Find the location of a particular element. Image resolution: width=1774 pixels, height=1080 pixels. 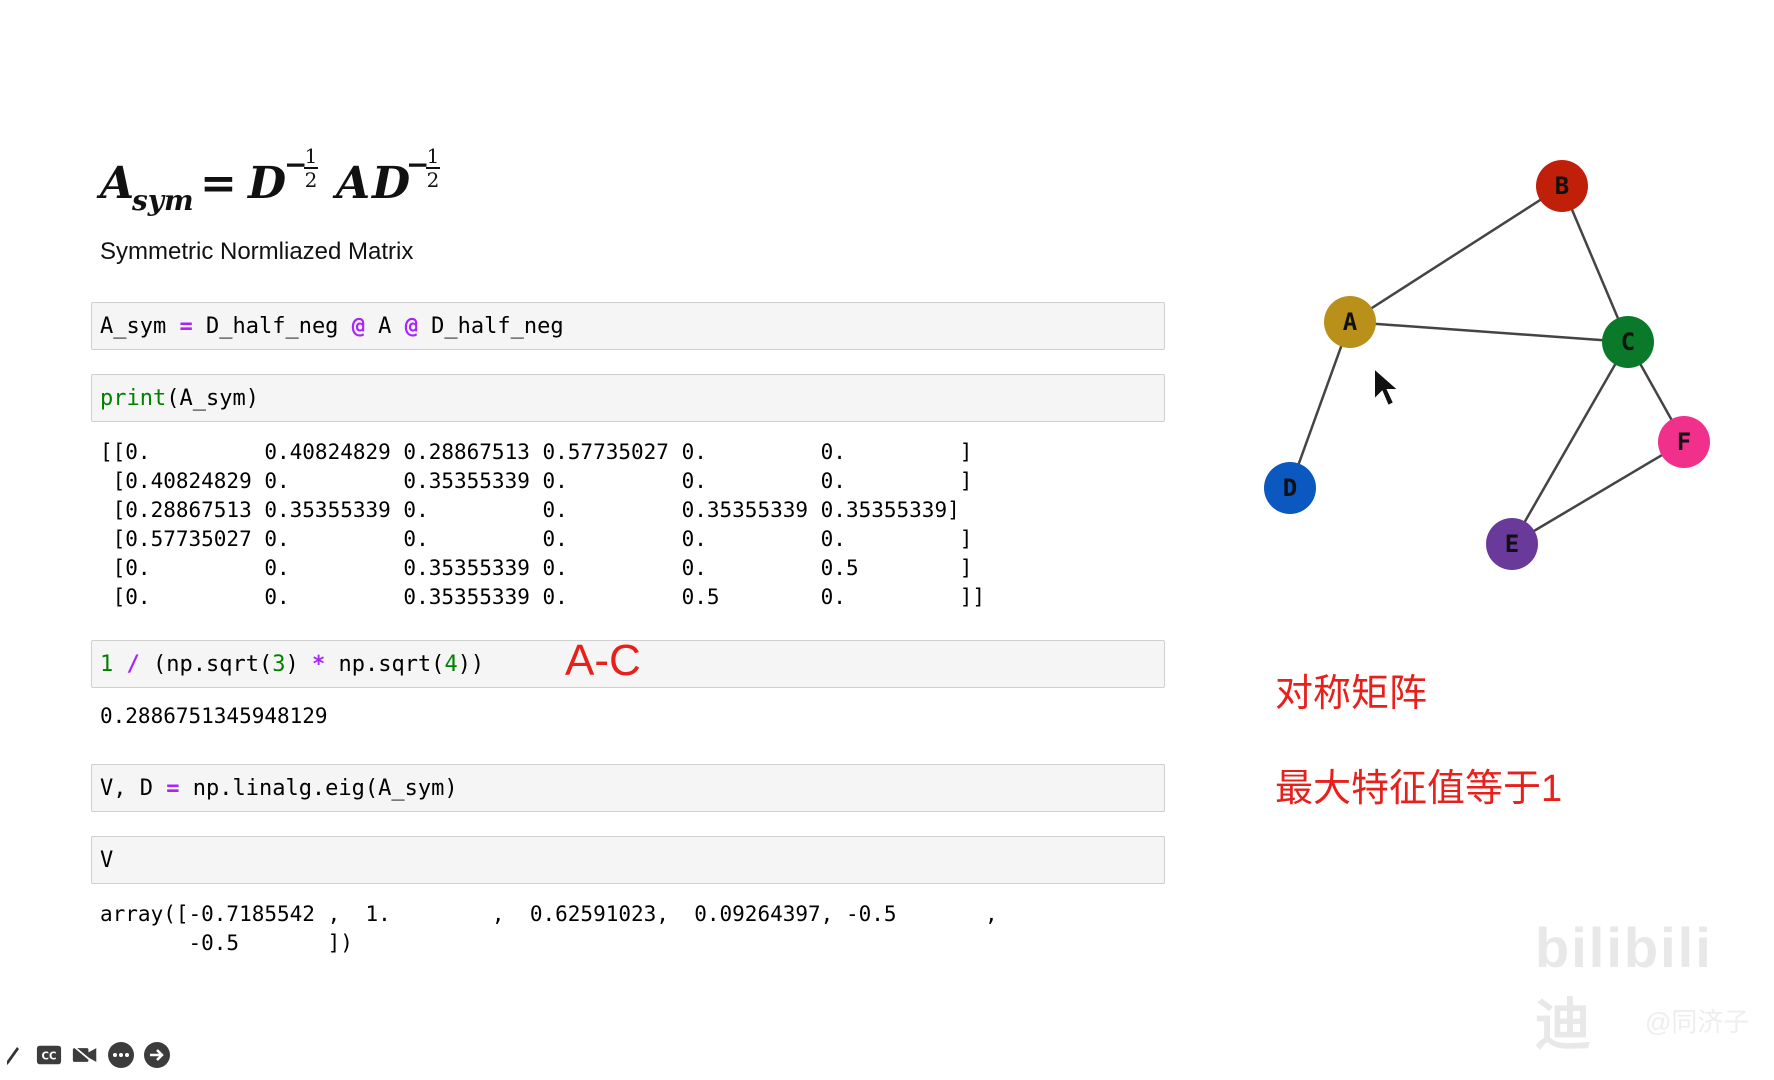

node-D: D is located at coordinates (1290, 488).